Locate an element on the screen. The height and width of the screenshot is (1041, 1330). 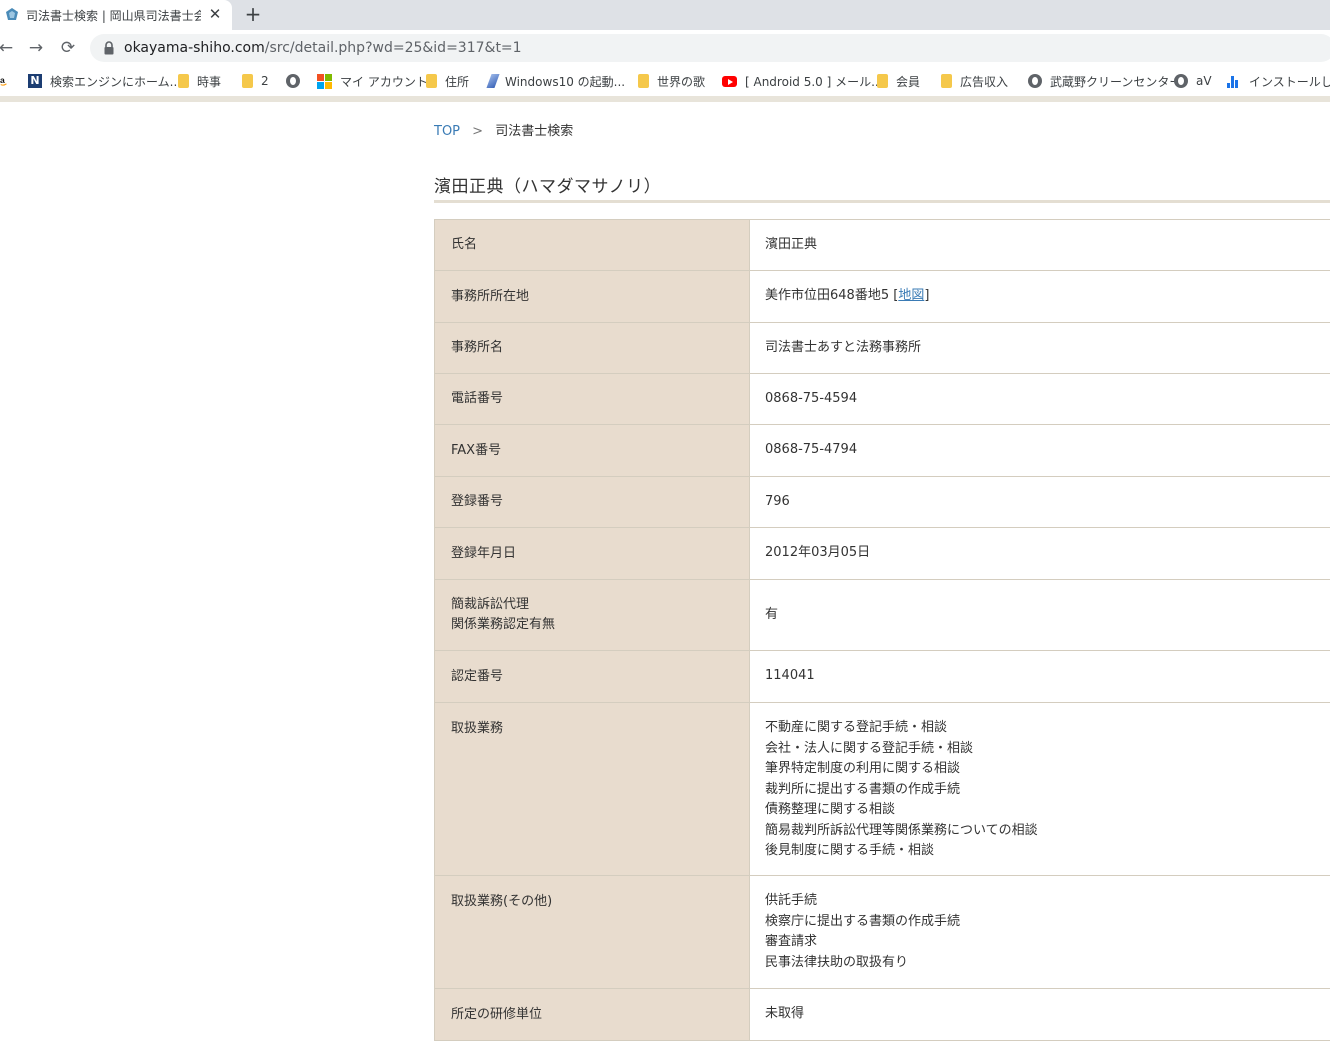
row-label: 取扱業務 is located at coordinates (592, 789).